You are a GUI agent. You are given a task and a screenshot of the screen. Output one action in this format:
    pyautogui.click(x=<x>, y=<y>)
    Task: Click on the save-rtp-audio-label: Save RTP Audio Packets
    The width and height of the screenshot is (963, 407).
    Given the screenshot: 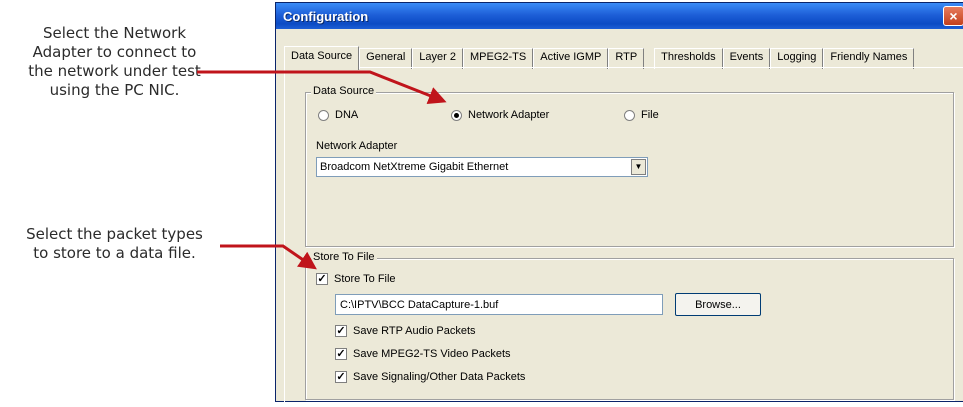 What is the action you would take?
    pyautogui.click(x=414, y=331)
    